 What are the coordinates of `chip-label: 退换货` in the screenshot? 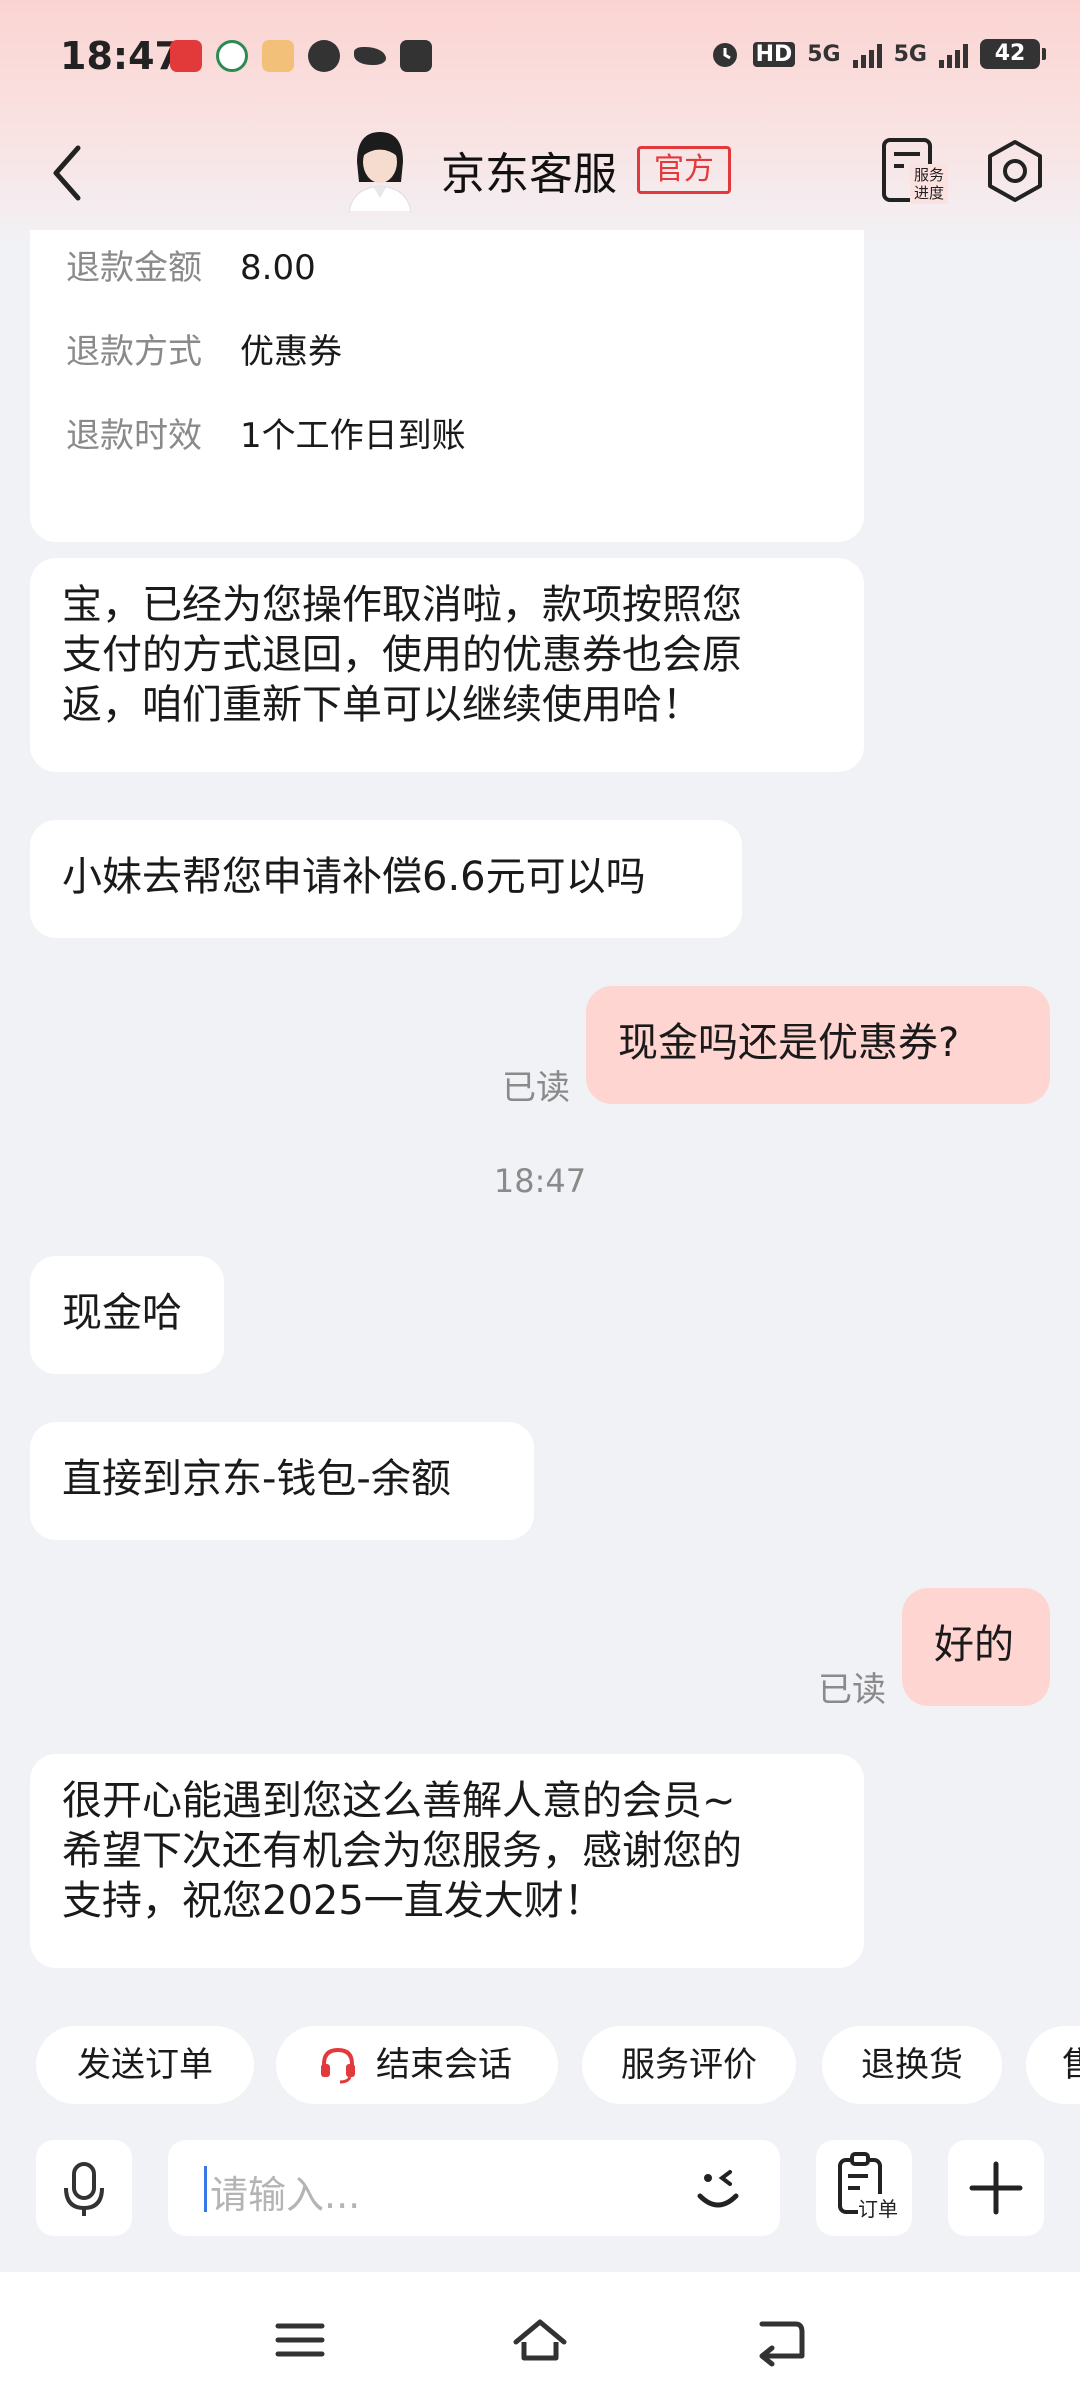 It's located at (912, 2065).